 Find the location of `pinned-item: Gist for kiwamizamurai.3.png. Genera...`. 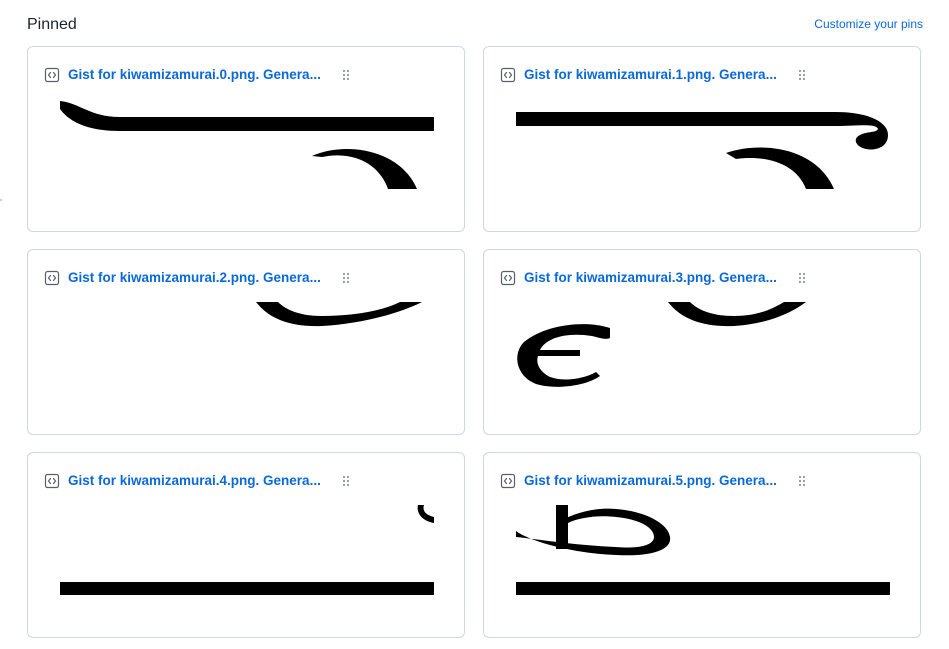

pinned-item: Gist for kiwamizamurai.3.png. Genera... is located at coordinates (702, 342).